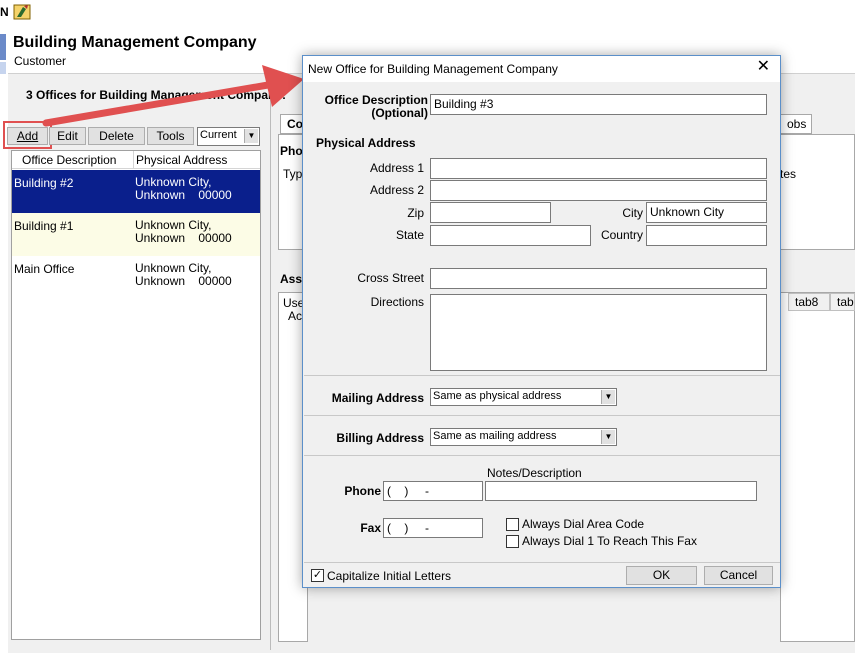 The image size is (855, 653). Describe the element at coordinates (295, 316) in the screenshot. I see `ac-label: Ac` at that location.